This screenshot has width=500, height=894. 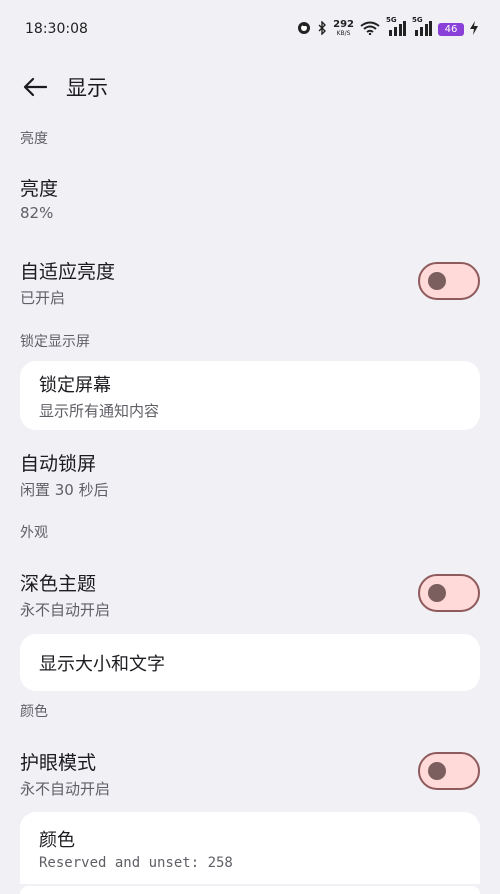 I want to click on color-card: 颜色 Reserved and unset: 258, so click(x=250, y=848).